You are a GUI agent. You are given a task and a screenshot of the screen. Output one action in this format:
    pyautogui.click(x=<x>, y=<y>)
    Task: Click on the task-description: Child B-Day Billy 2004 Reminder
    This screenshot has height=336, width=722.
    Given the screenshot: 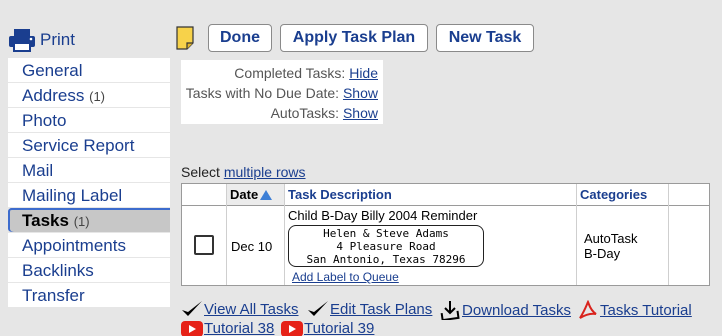 What is the action you would take?
    pyautogui.click(x=382, y=215)
    